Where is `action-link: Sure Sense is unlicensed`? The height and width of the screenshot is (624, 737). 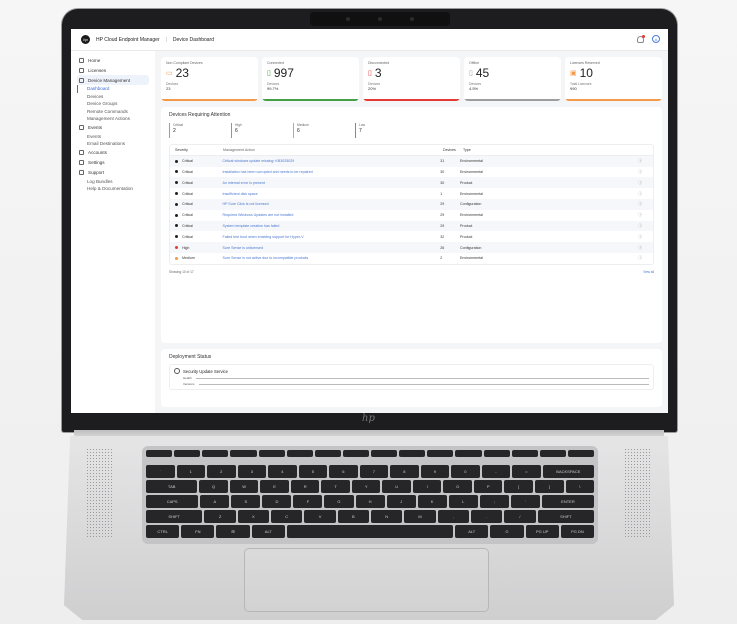 action-link: Sure Sense is unlicensed is located at coordinates (332, 248).